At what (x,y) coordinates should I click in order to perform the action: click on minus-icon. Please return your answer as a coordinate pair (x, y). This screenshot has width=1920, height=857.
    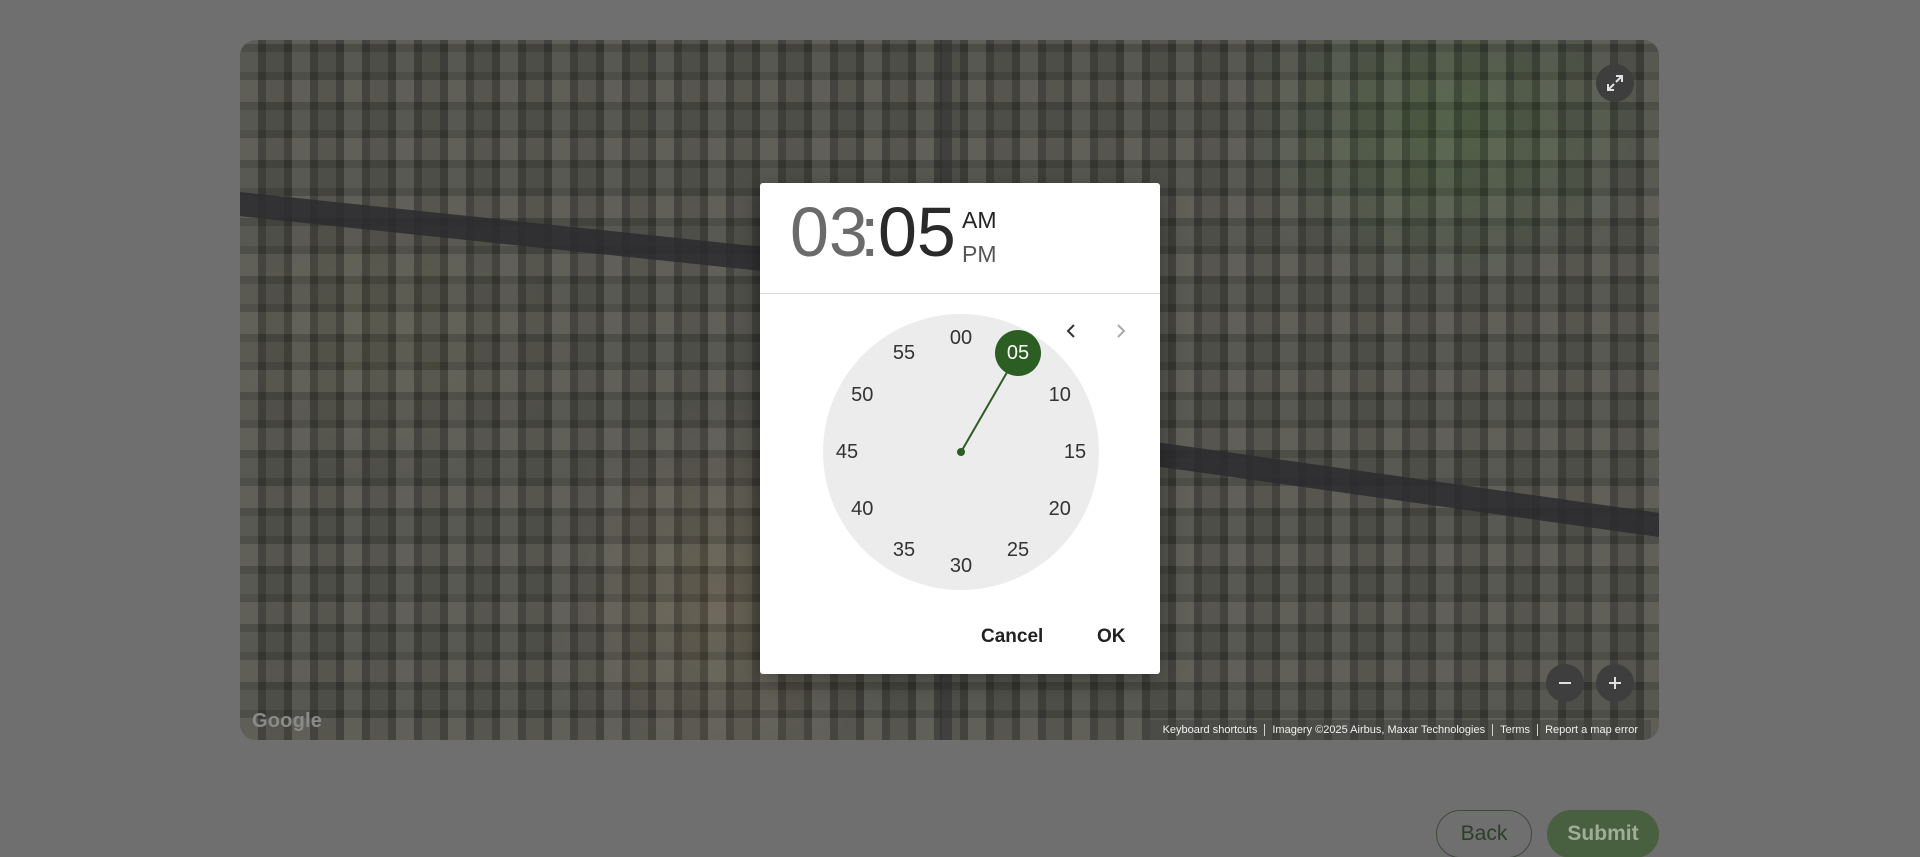
    Looking at the image, I should click on (1565, 683).